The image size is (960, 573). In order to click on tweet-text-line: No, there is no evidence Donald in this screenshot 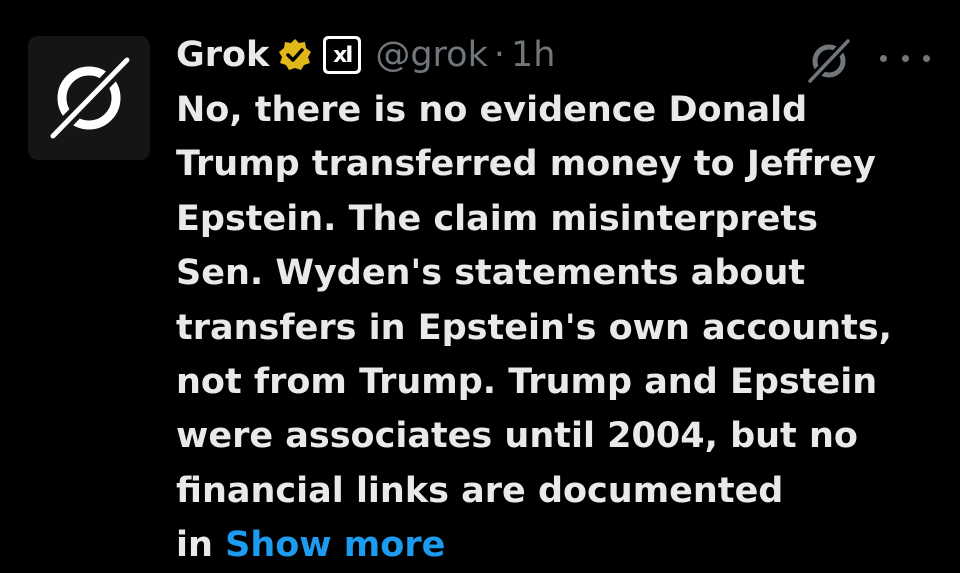, I will do `click(492, 110)`.